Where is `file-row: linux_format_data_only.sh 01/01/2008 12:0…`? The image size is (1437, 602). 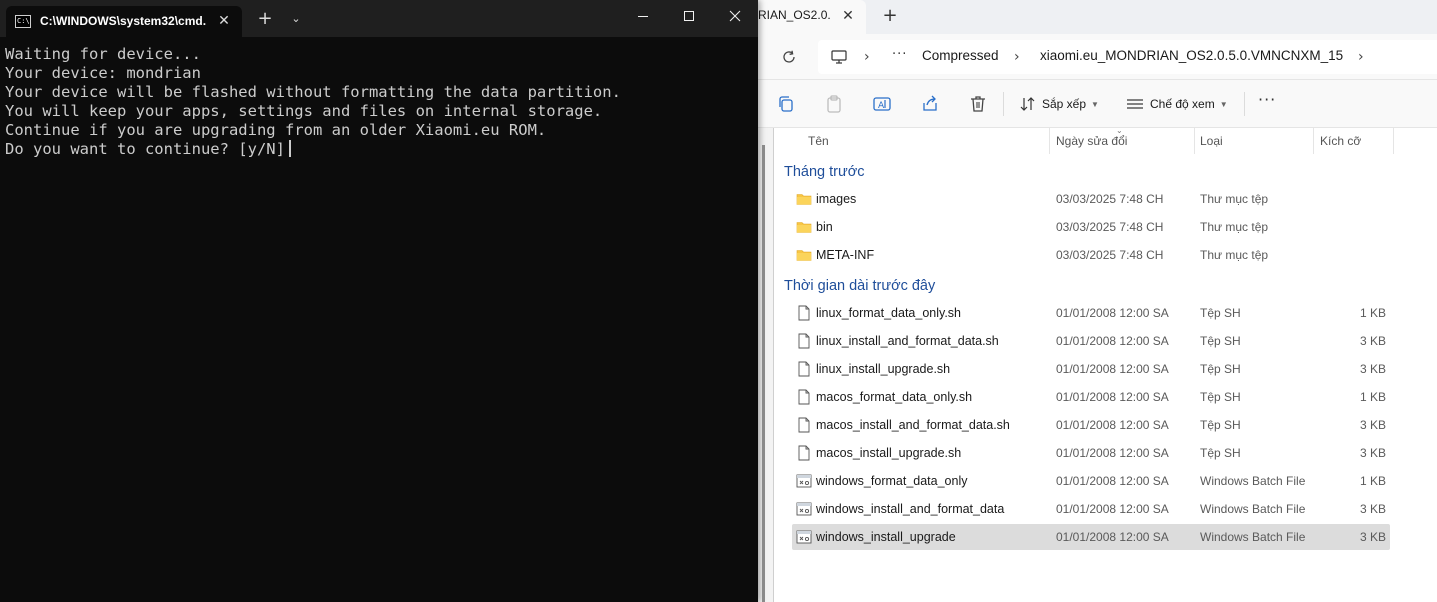 file-row: linux_format_data_only.sh 01/01/2008 12:0… is located at coordinates (1091, 313).